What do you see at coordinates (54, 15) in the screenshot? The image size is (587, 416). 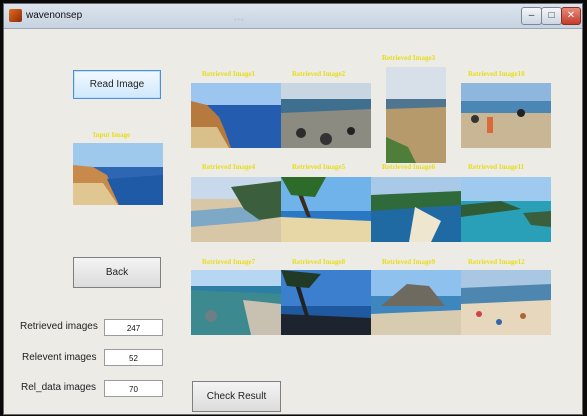 I see `window-title: wavenonsep` at bounding box center [54, 15].